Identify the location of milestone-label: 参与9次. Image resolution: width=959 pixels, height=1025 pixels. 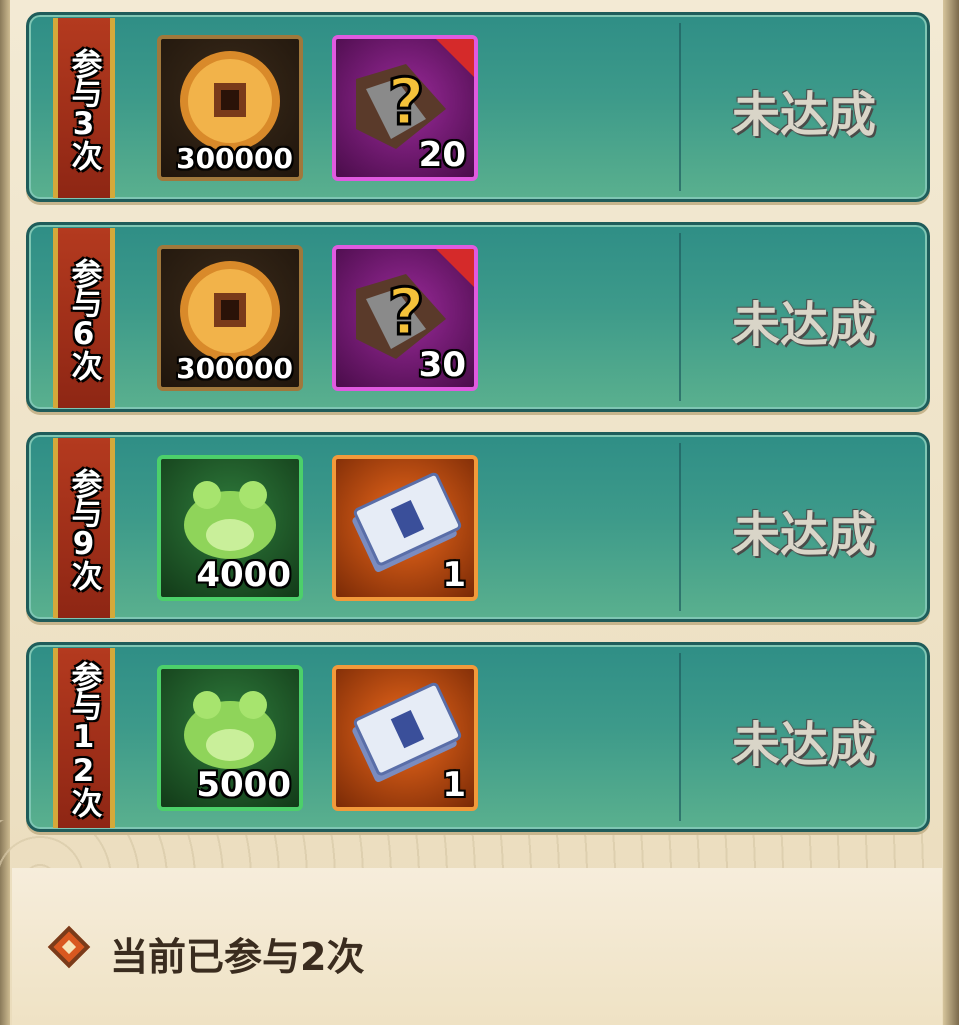
(83, 528).